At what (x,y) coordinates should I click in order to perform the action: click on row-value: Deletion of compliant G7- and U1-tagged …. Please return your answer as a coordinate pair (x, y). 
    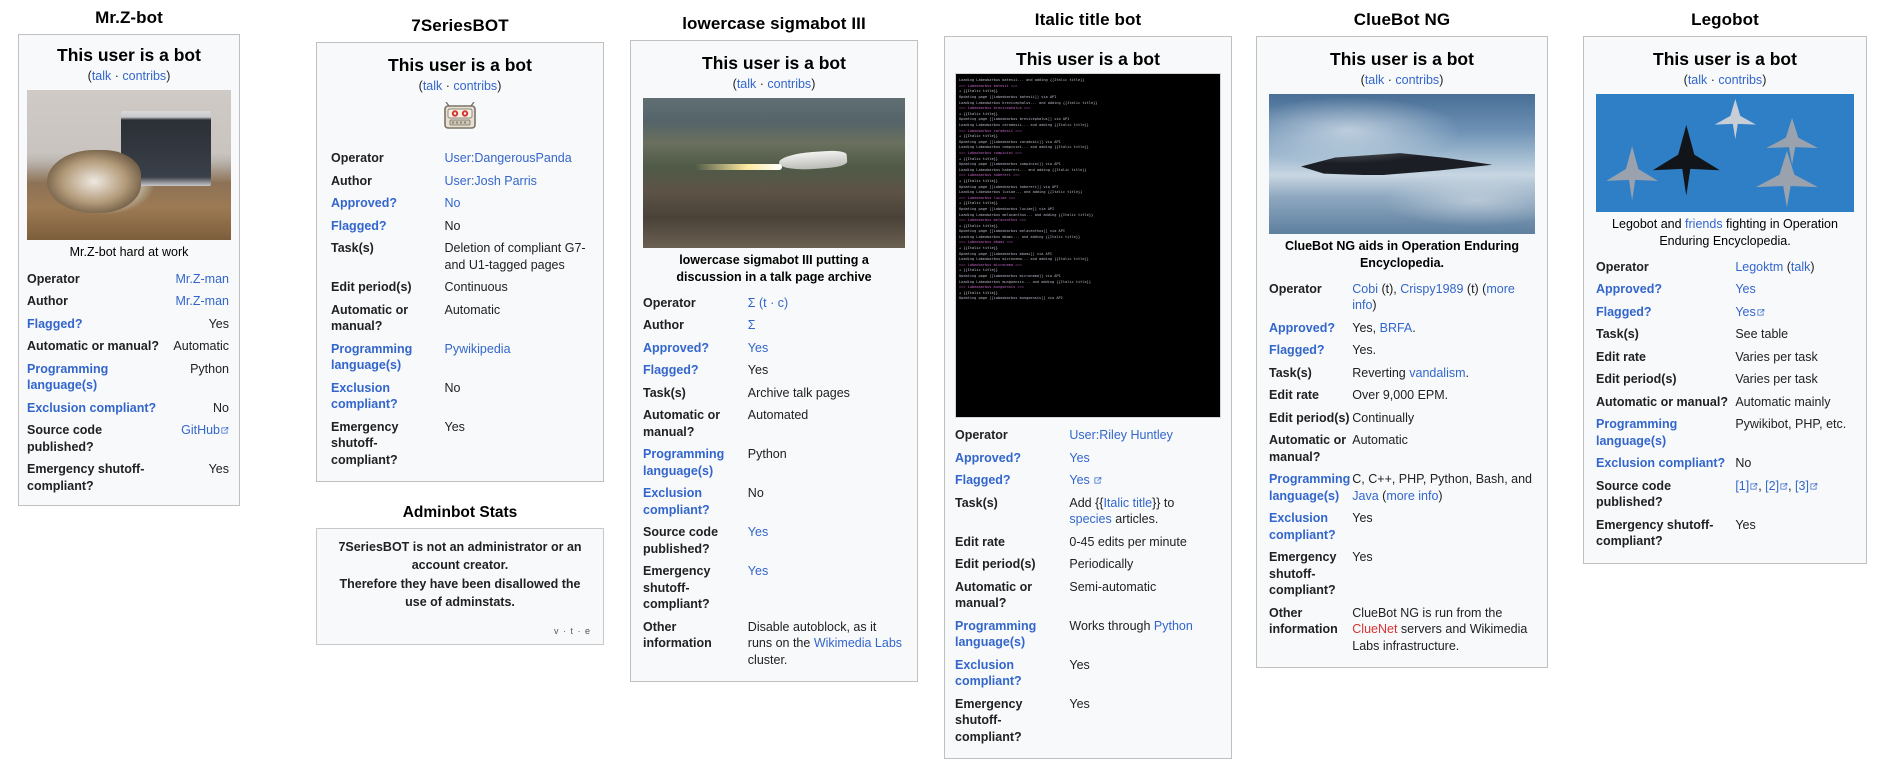
    Looking at the image, I should click on (515, 256).